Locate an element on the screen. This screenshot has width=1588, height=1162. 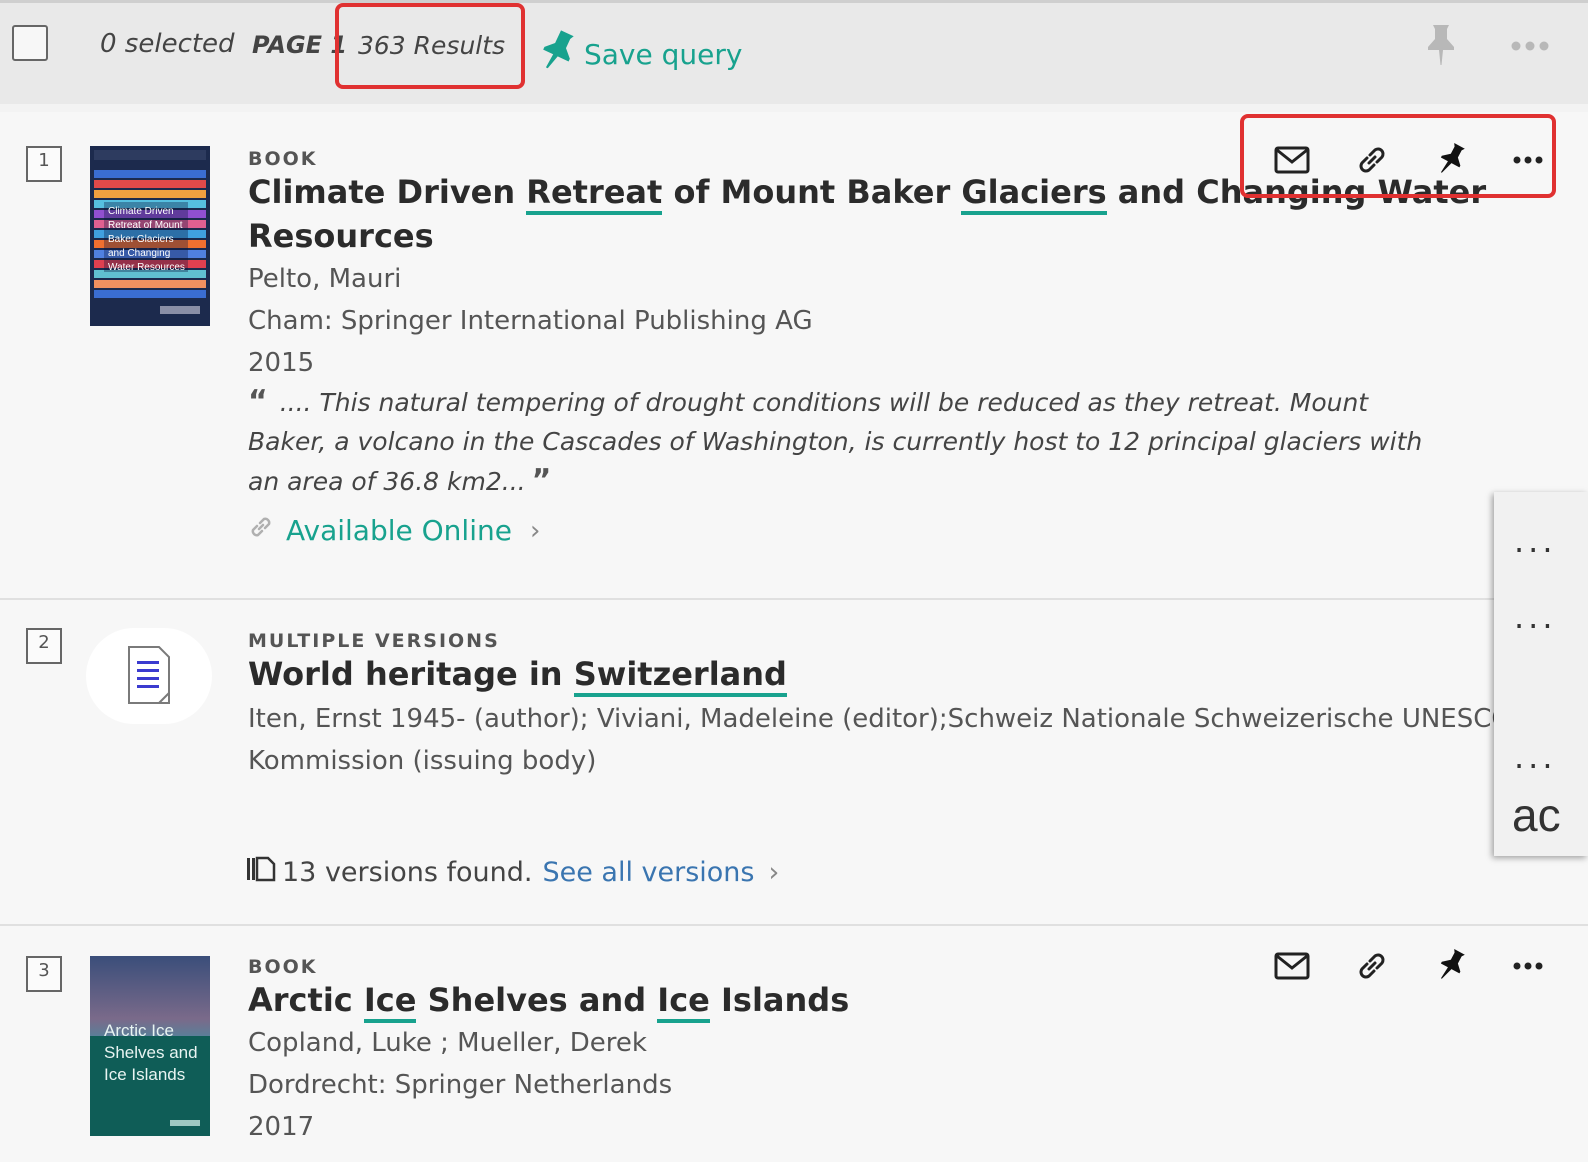
availability-link: Available Online › is located at coordinates (394, 530).